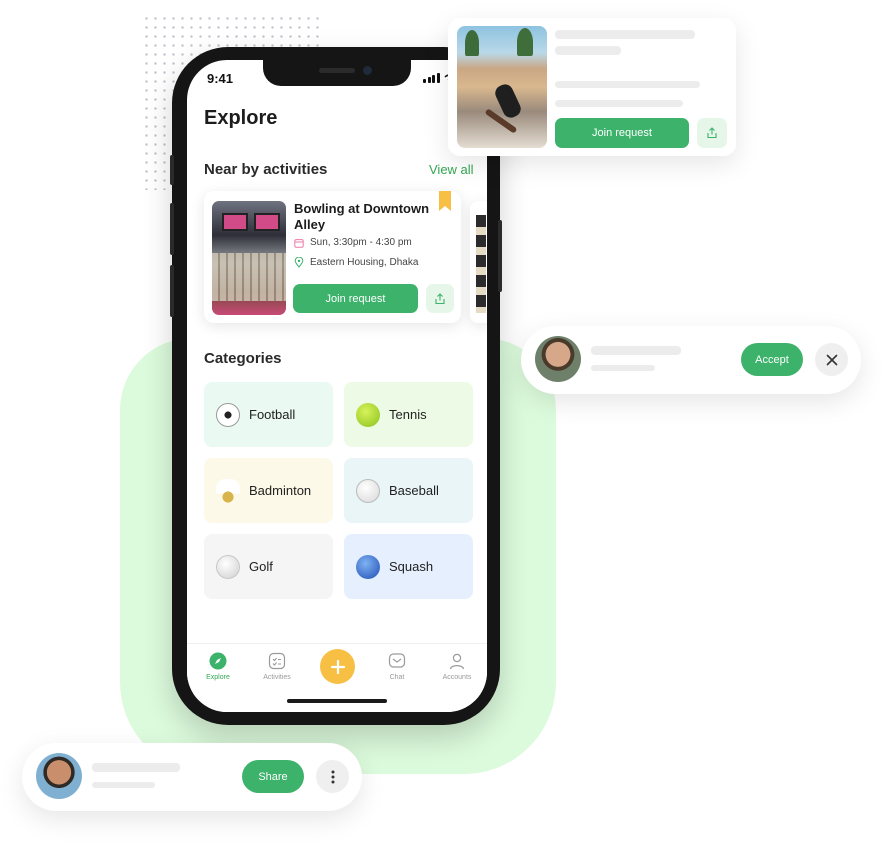 The height and width of the screenshot is (843, 884). I want to click on home-indicator, so click(337, 701).